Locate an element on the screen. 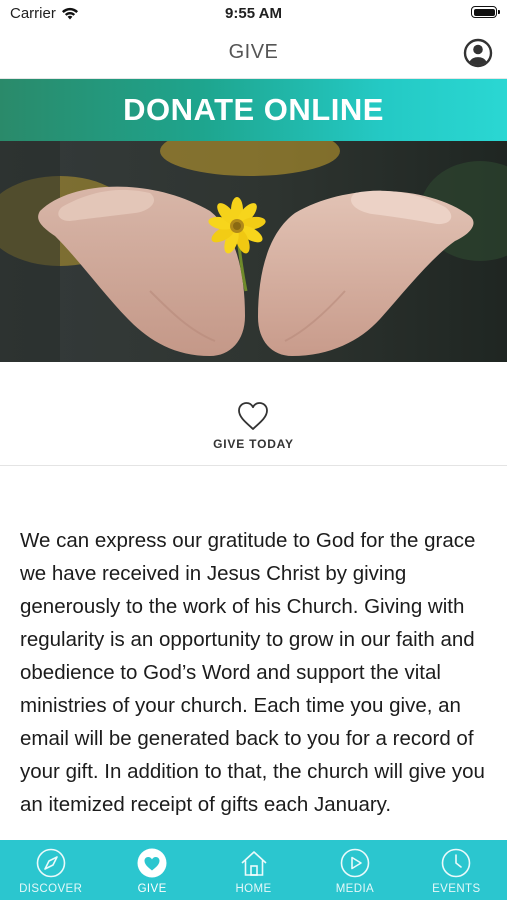 Image resolution: width=507 pixels, height=900 pixels. tab-events: EVENTS is located at coordinates (456, 870).